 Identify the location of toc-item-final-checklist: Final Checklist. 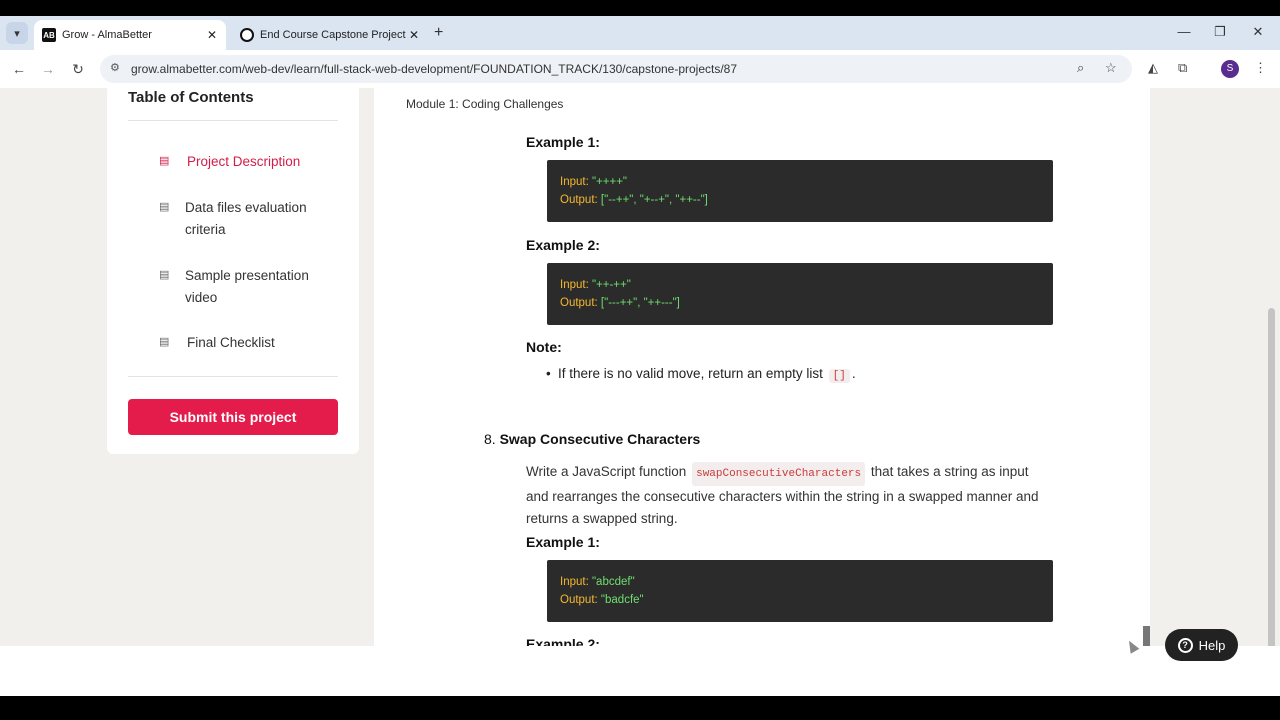
(272, 343).